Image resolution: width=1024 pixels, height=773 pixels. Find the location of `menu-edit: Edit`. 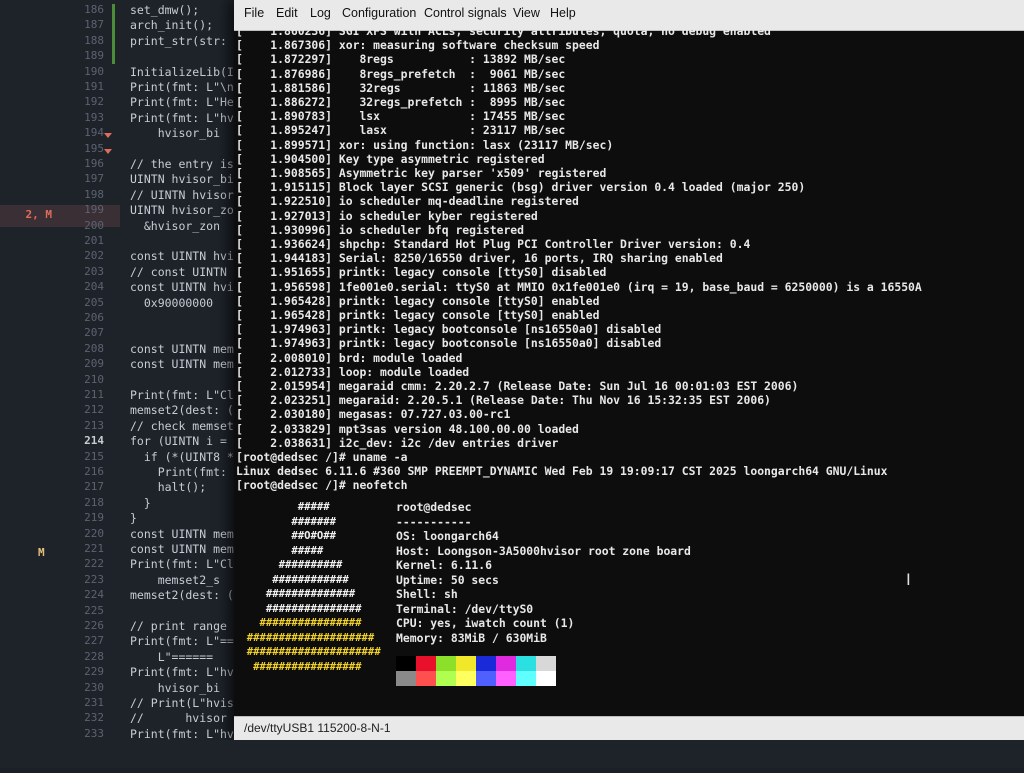

menu-edit: Edit is located at coordinates (287, 13).